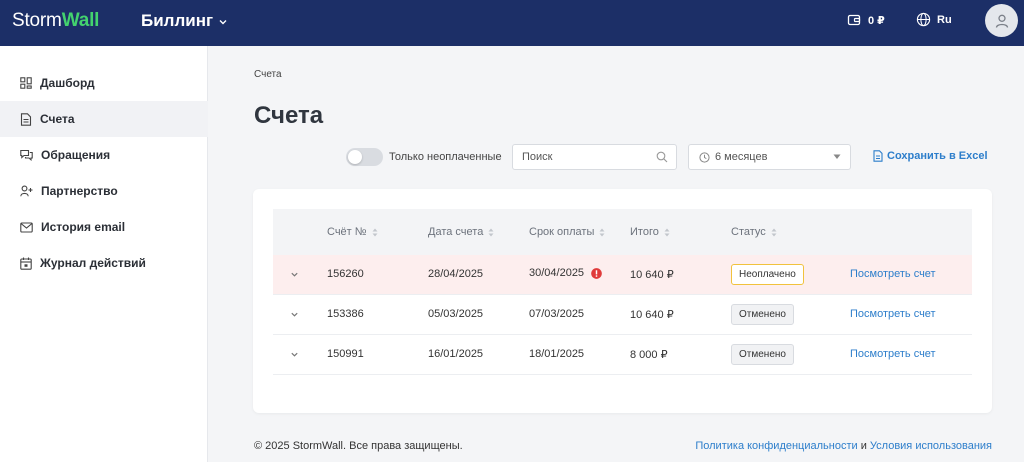 Image resolution: width=1024 pixels, height=462 pixels. I want to click on period-select: 6 месяцев, so click(769, 157).